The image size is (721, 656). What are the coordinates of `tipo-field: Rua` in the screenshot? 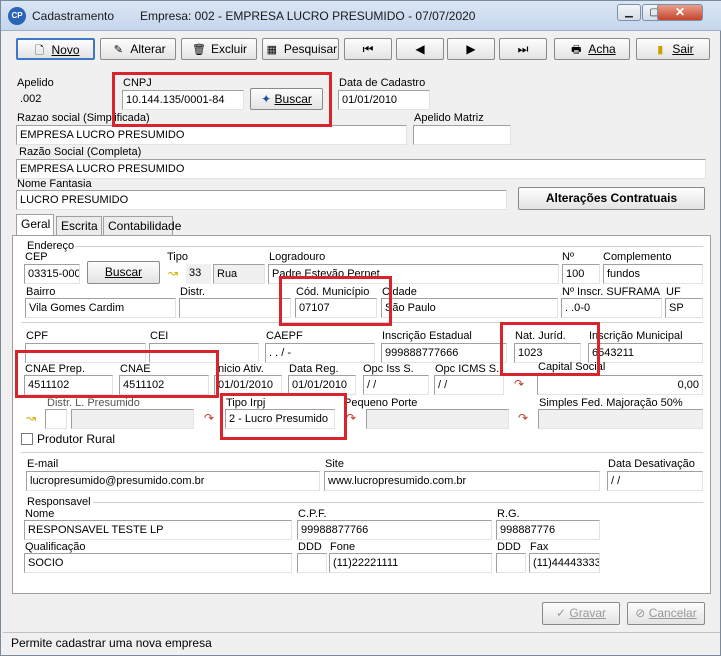 It's located at (239, 274).